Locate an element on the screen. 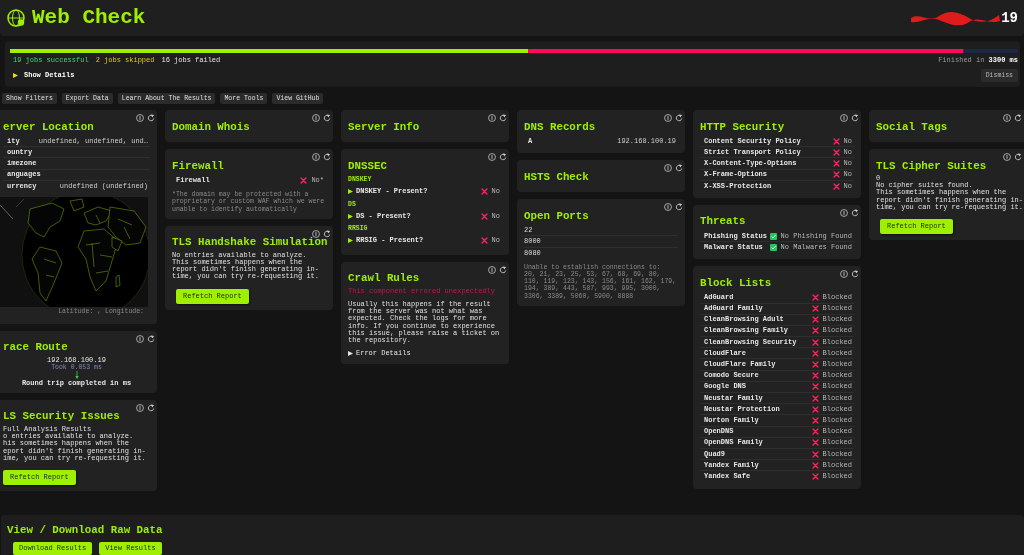 This screenshot has height=555, width=1024. card-title: Crawl Rules is located at coordinates (384, 278).